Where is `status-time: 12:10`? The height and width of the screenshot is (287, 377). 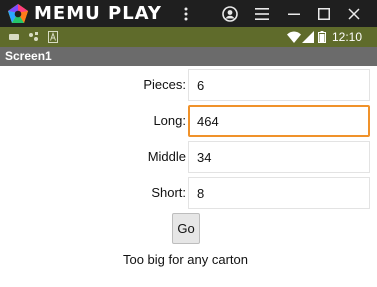 status-time: 12:10 is located at coordinates (347, 37).